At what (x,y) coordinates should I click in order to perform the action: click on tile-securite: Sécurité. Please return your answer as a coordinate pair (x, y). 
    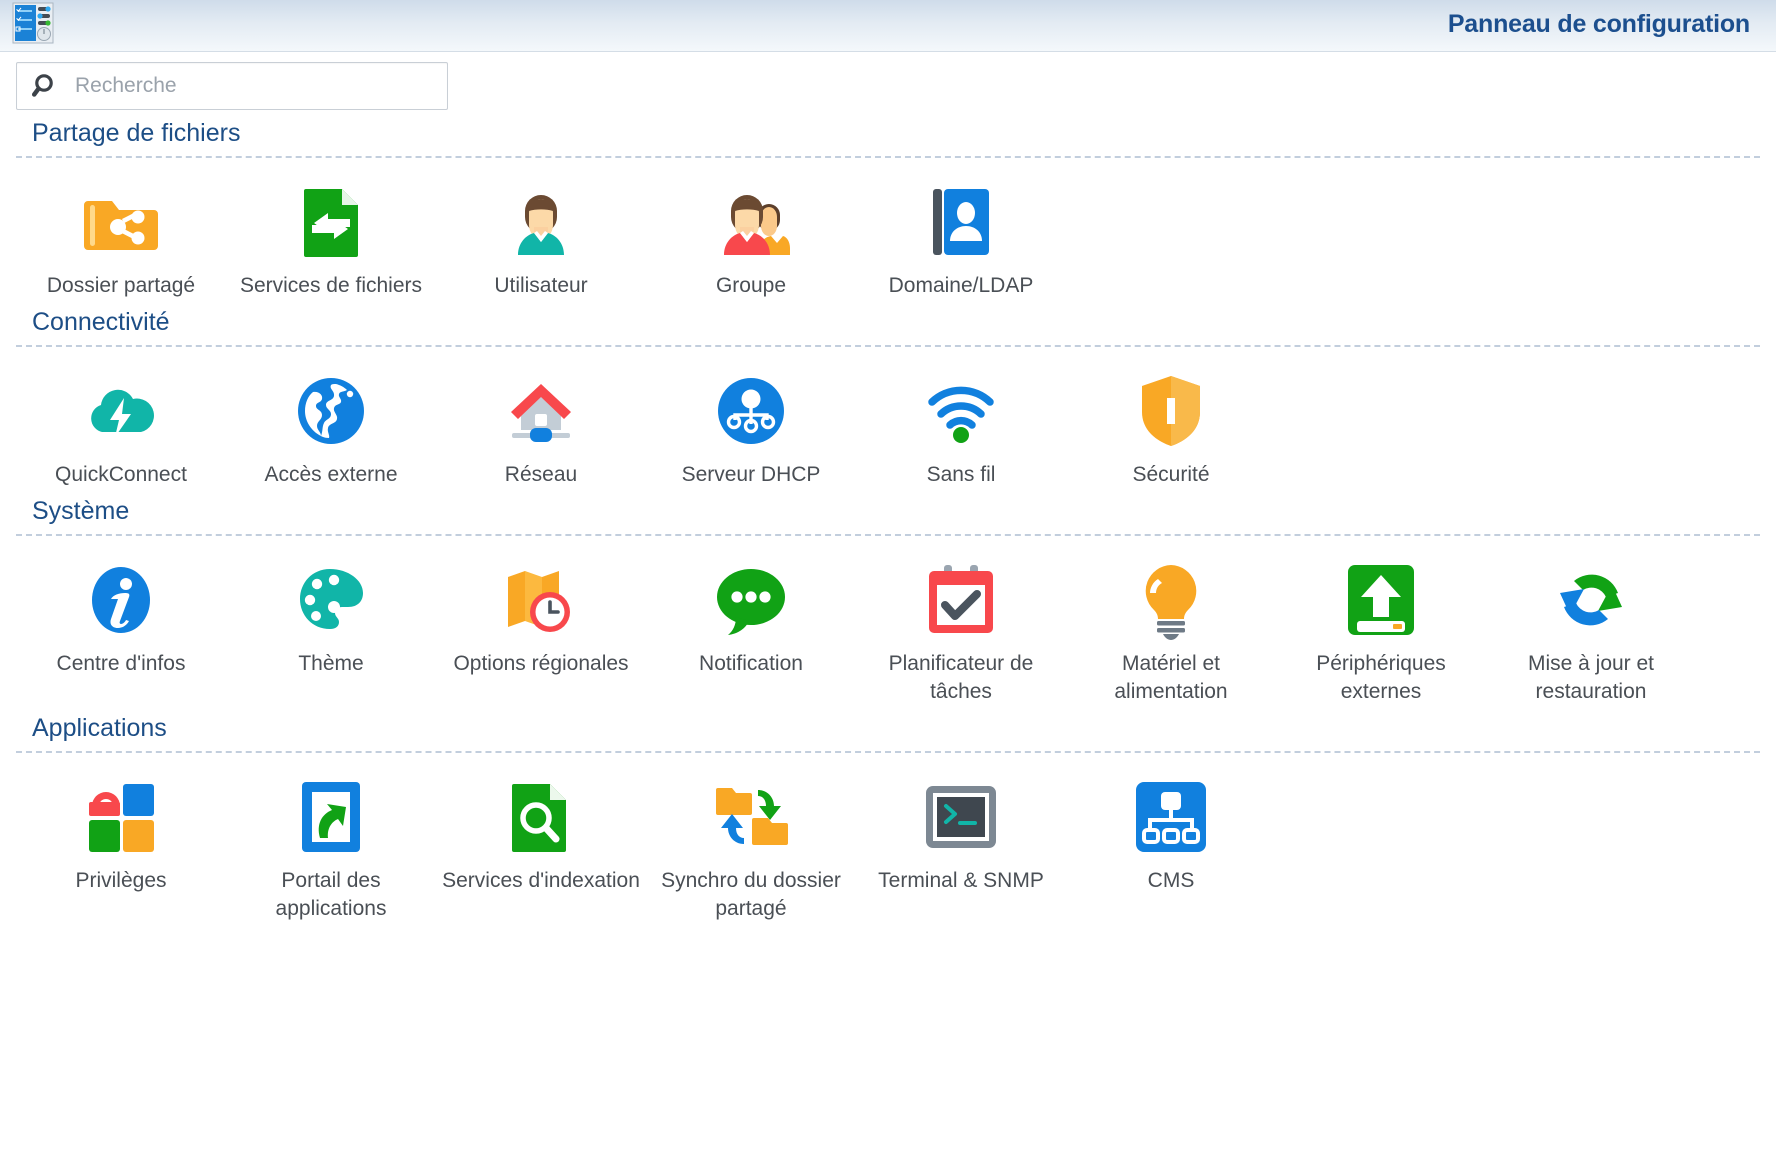
    Looking at the image, I should click on (1171, 425).